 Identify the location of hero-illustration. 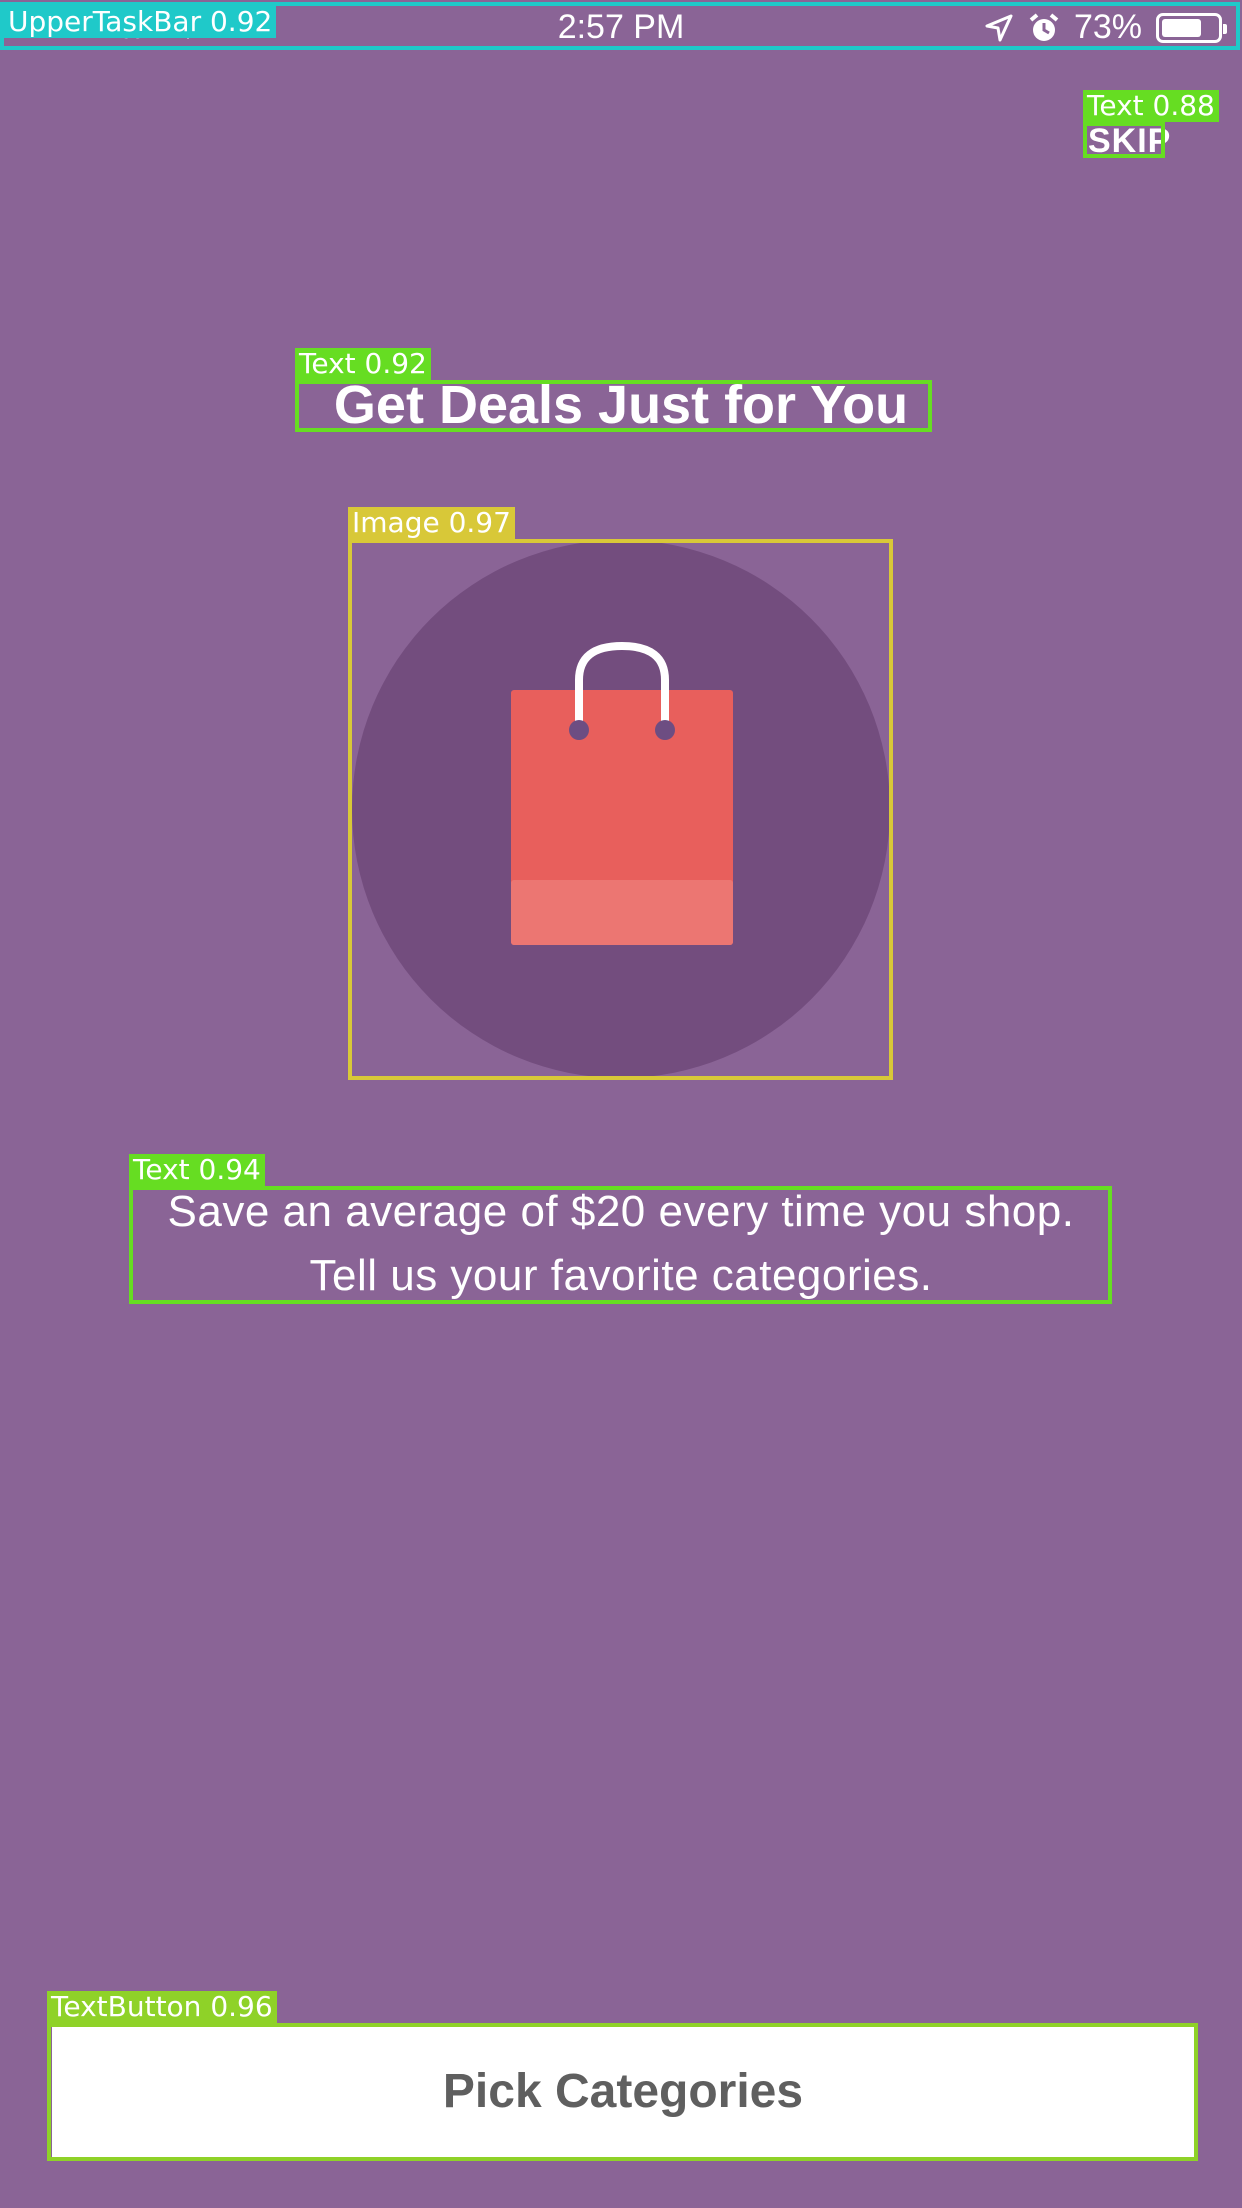
(621, 809).